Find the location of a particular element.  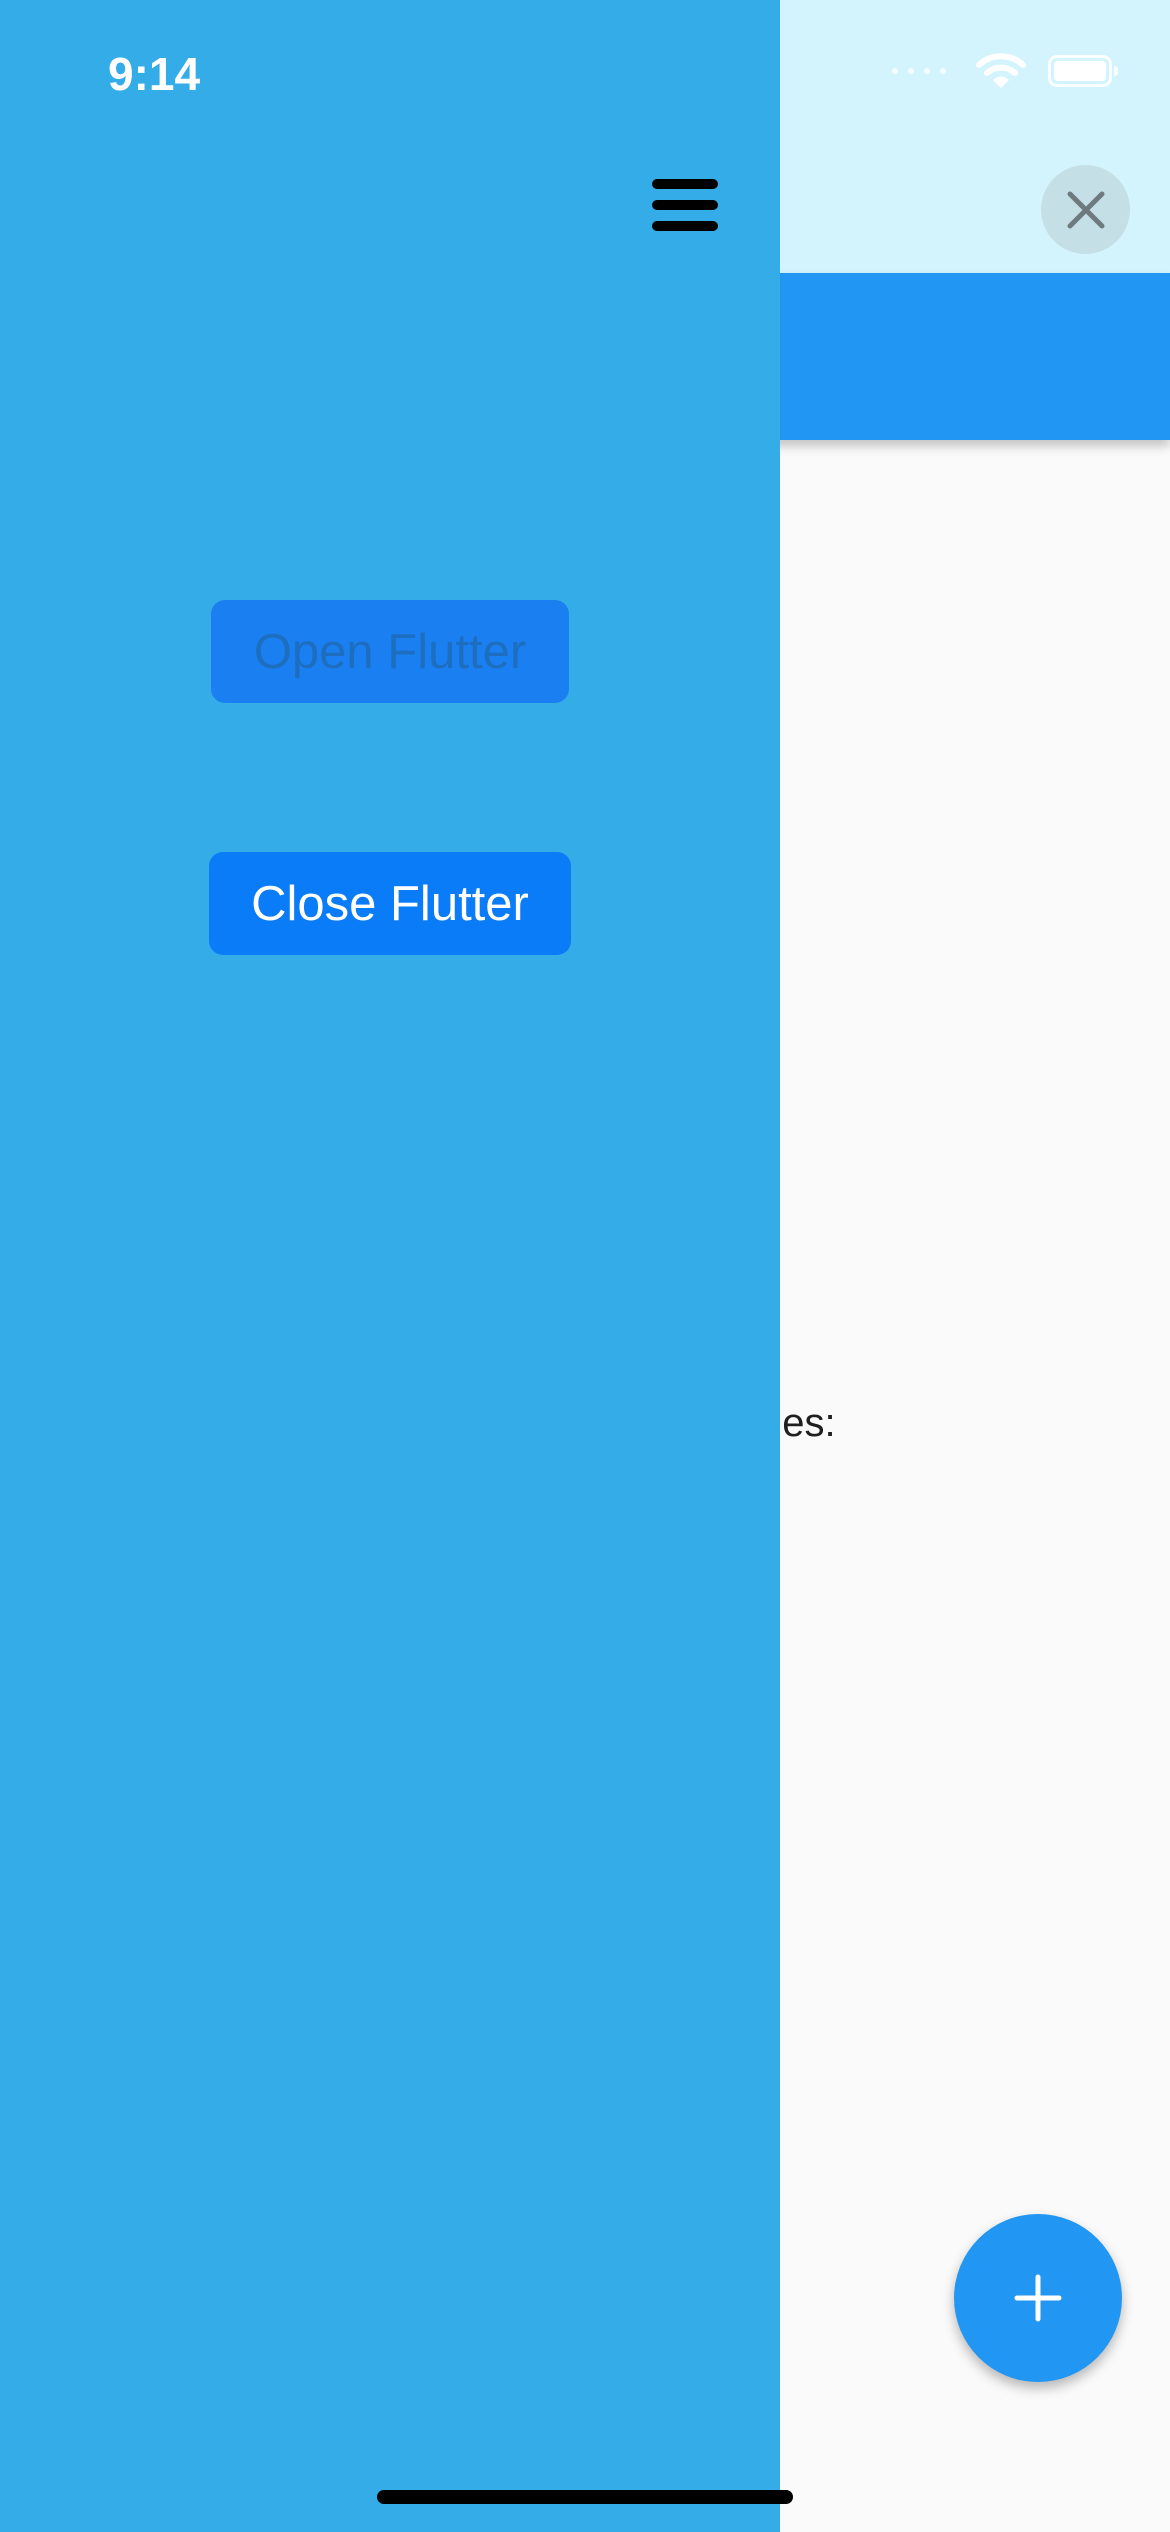

increment-fab is located at coordinates (1038, 2298).